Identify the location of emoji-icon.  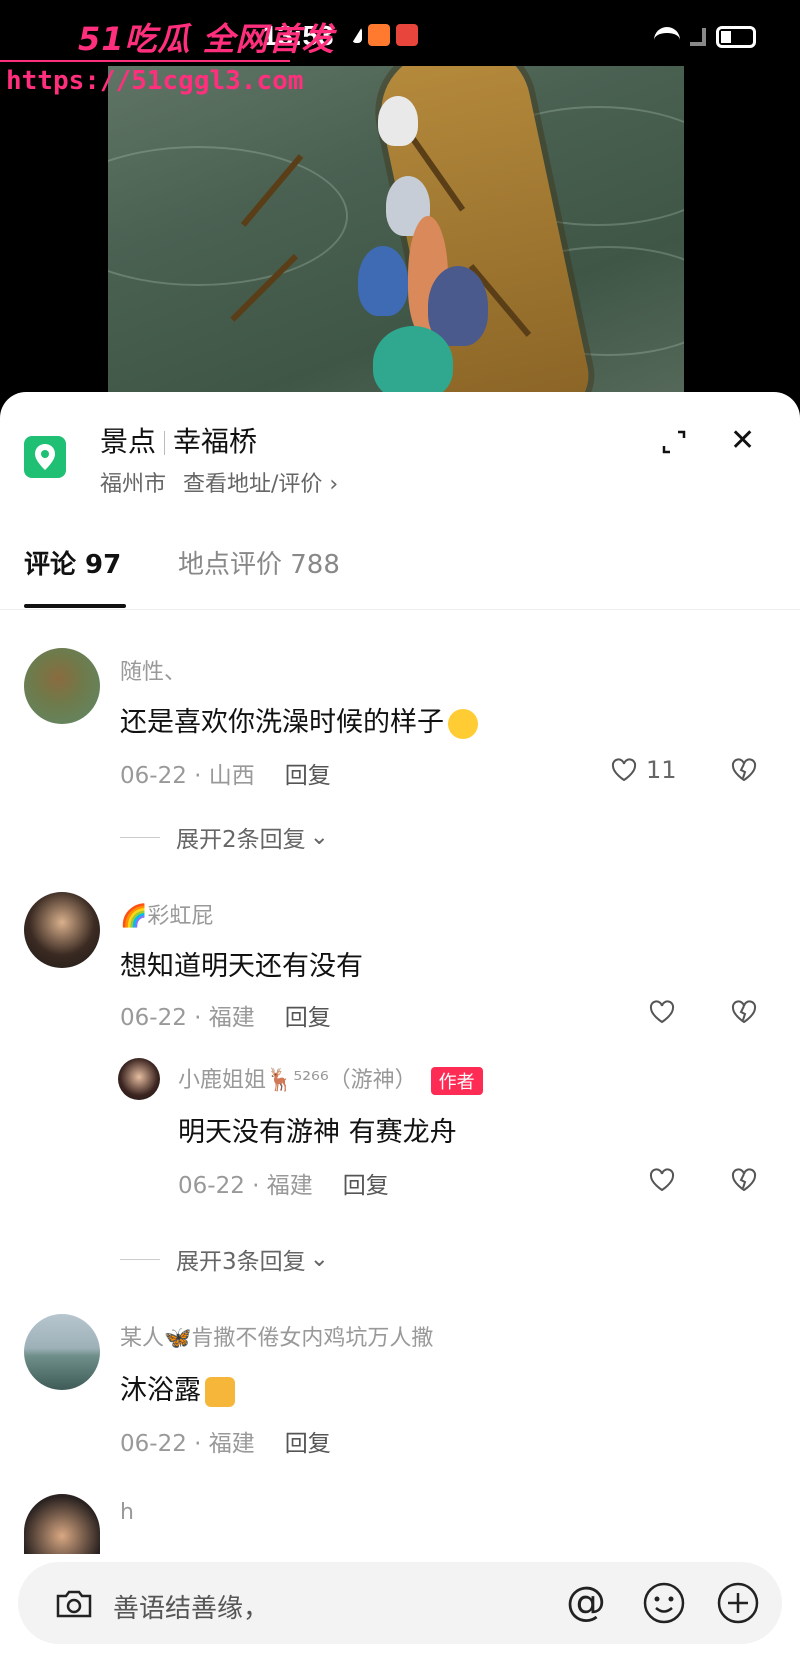
(664, 1603).